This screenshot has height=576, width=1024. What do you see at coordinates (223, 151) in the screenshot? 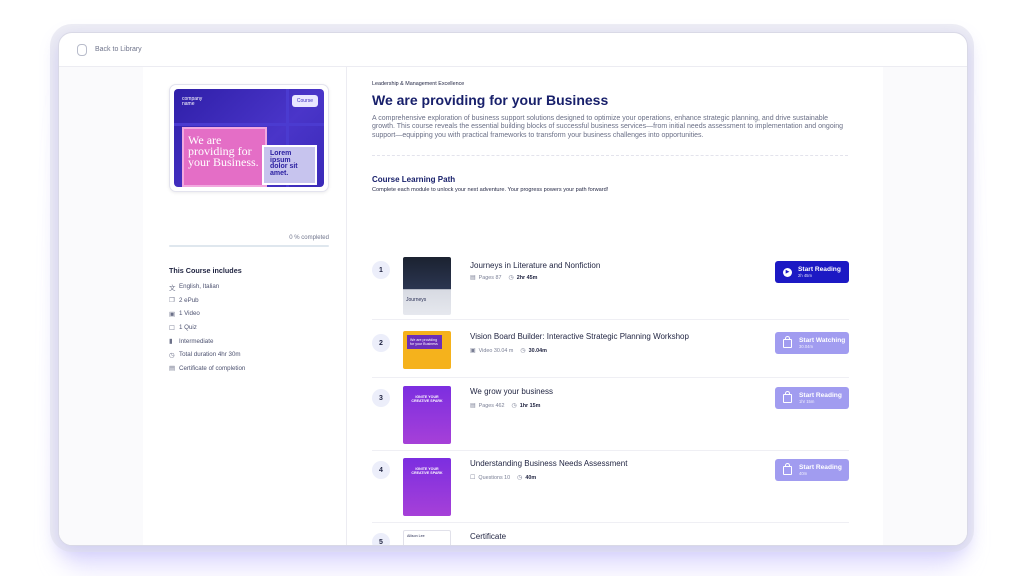
I see `cover-headline: We are providing for your Business.` at bounding box center [223, 151].